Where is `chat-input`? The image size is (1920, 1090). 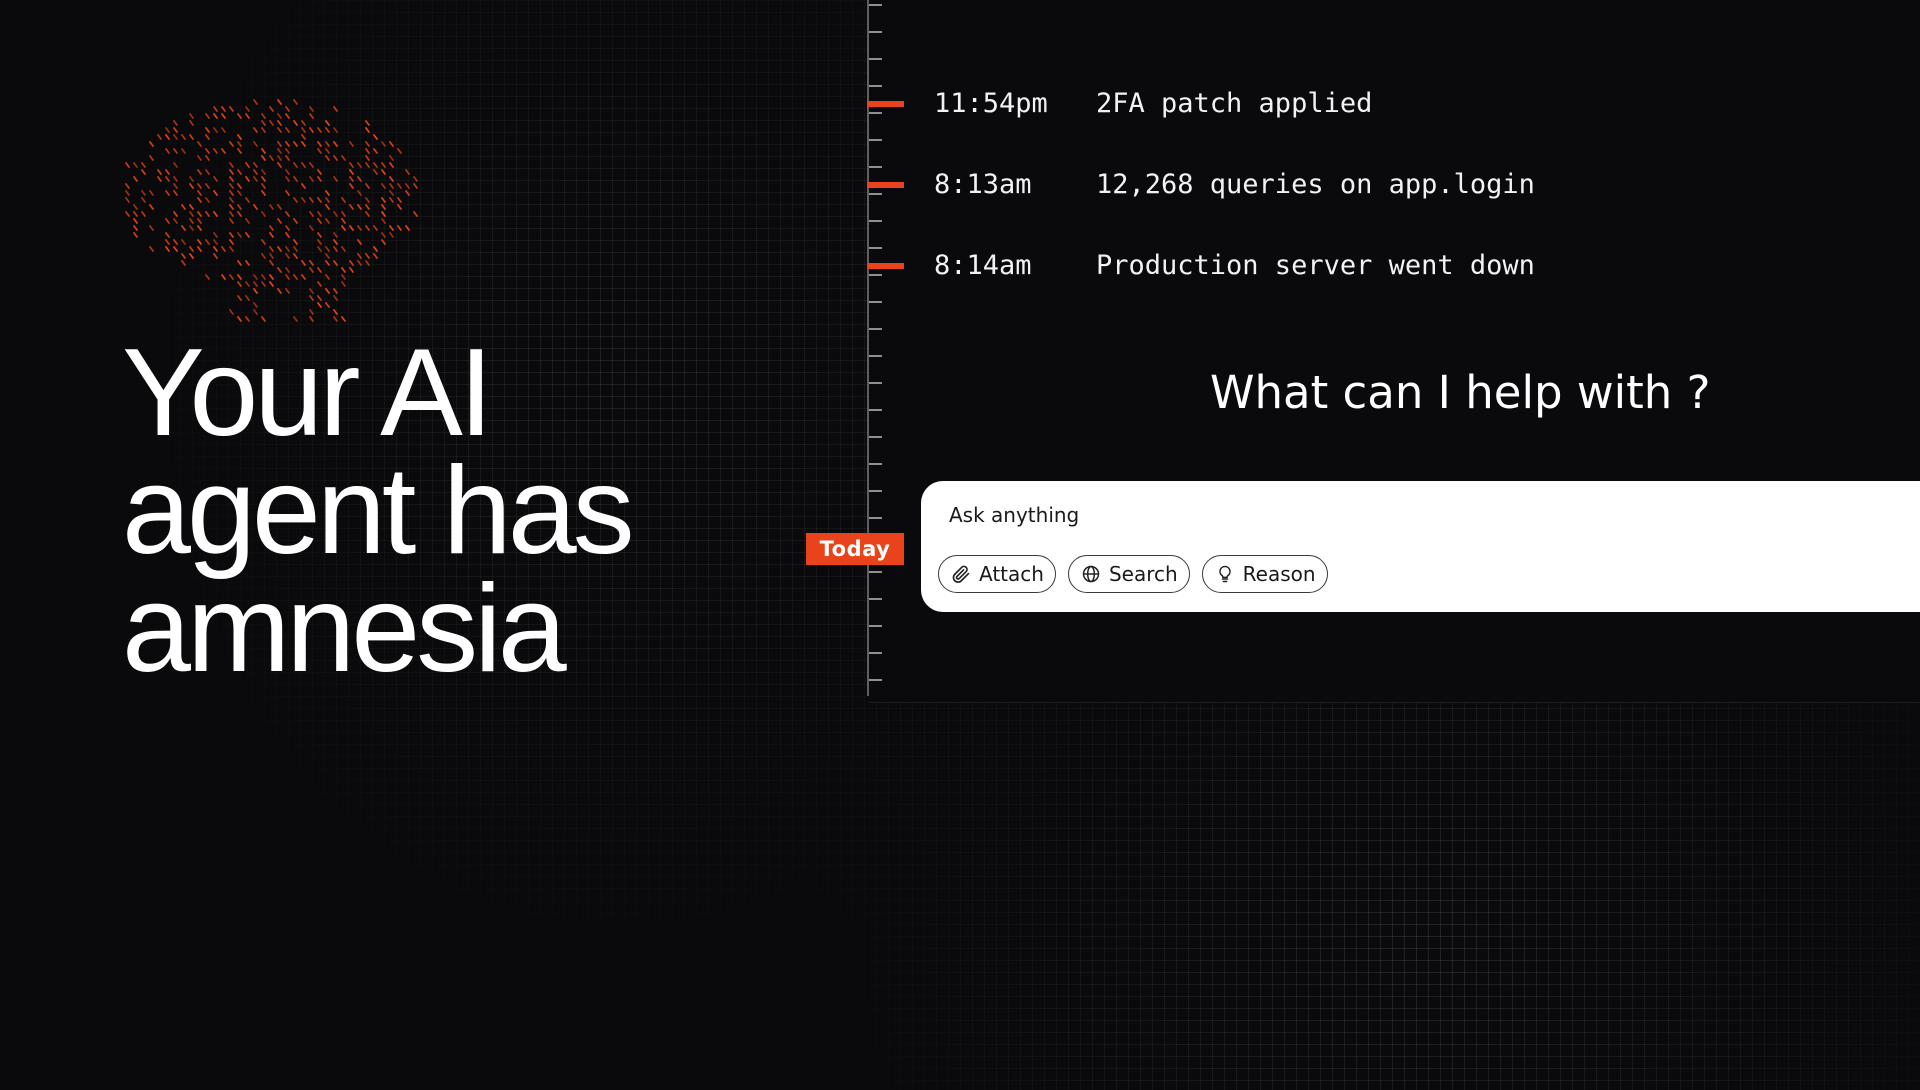
chat-input is located at coordinates (1349, 515).